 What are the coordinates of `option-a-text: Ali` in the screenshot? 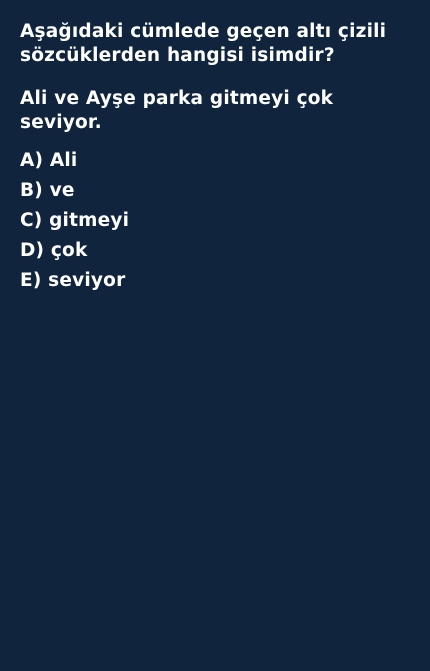 It's located at (63, 160).